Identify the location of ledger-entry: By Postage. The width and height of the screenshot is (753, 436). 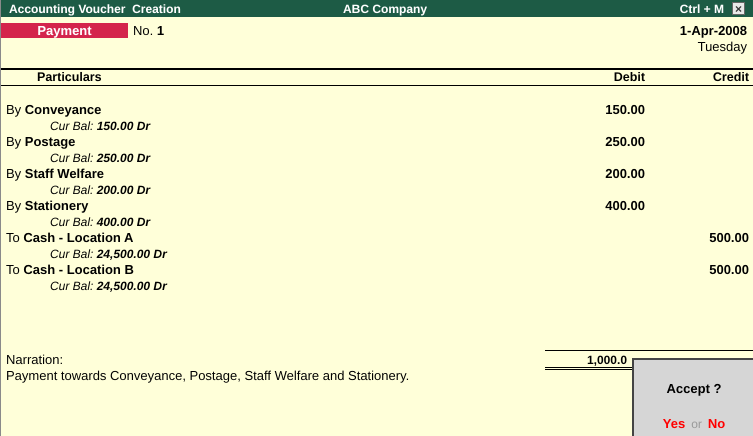
(41, 142).